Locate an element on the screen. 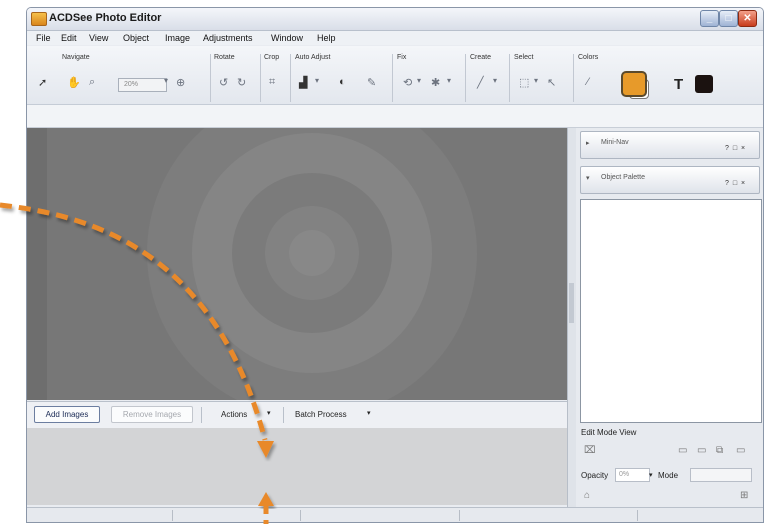 The height and width of the screenshot is (524, 769). crop-icon: ⌗ is located at coordinates (272, 82).